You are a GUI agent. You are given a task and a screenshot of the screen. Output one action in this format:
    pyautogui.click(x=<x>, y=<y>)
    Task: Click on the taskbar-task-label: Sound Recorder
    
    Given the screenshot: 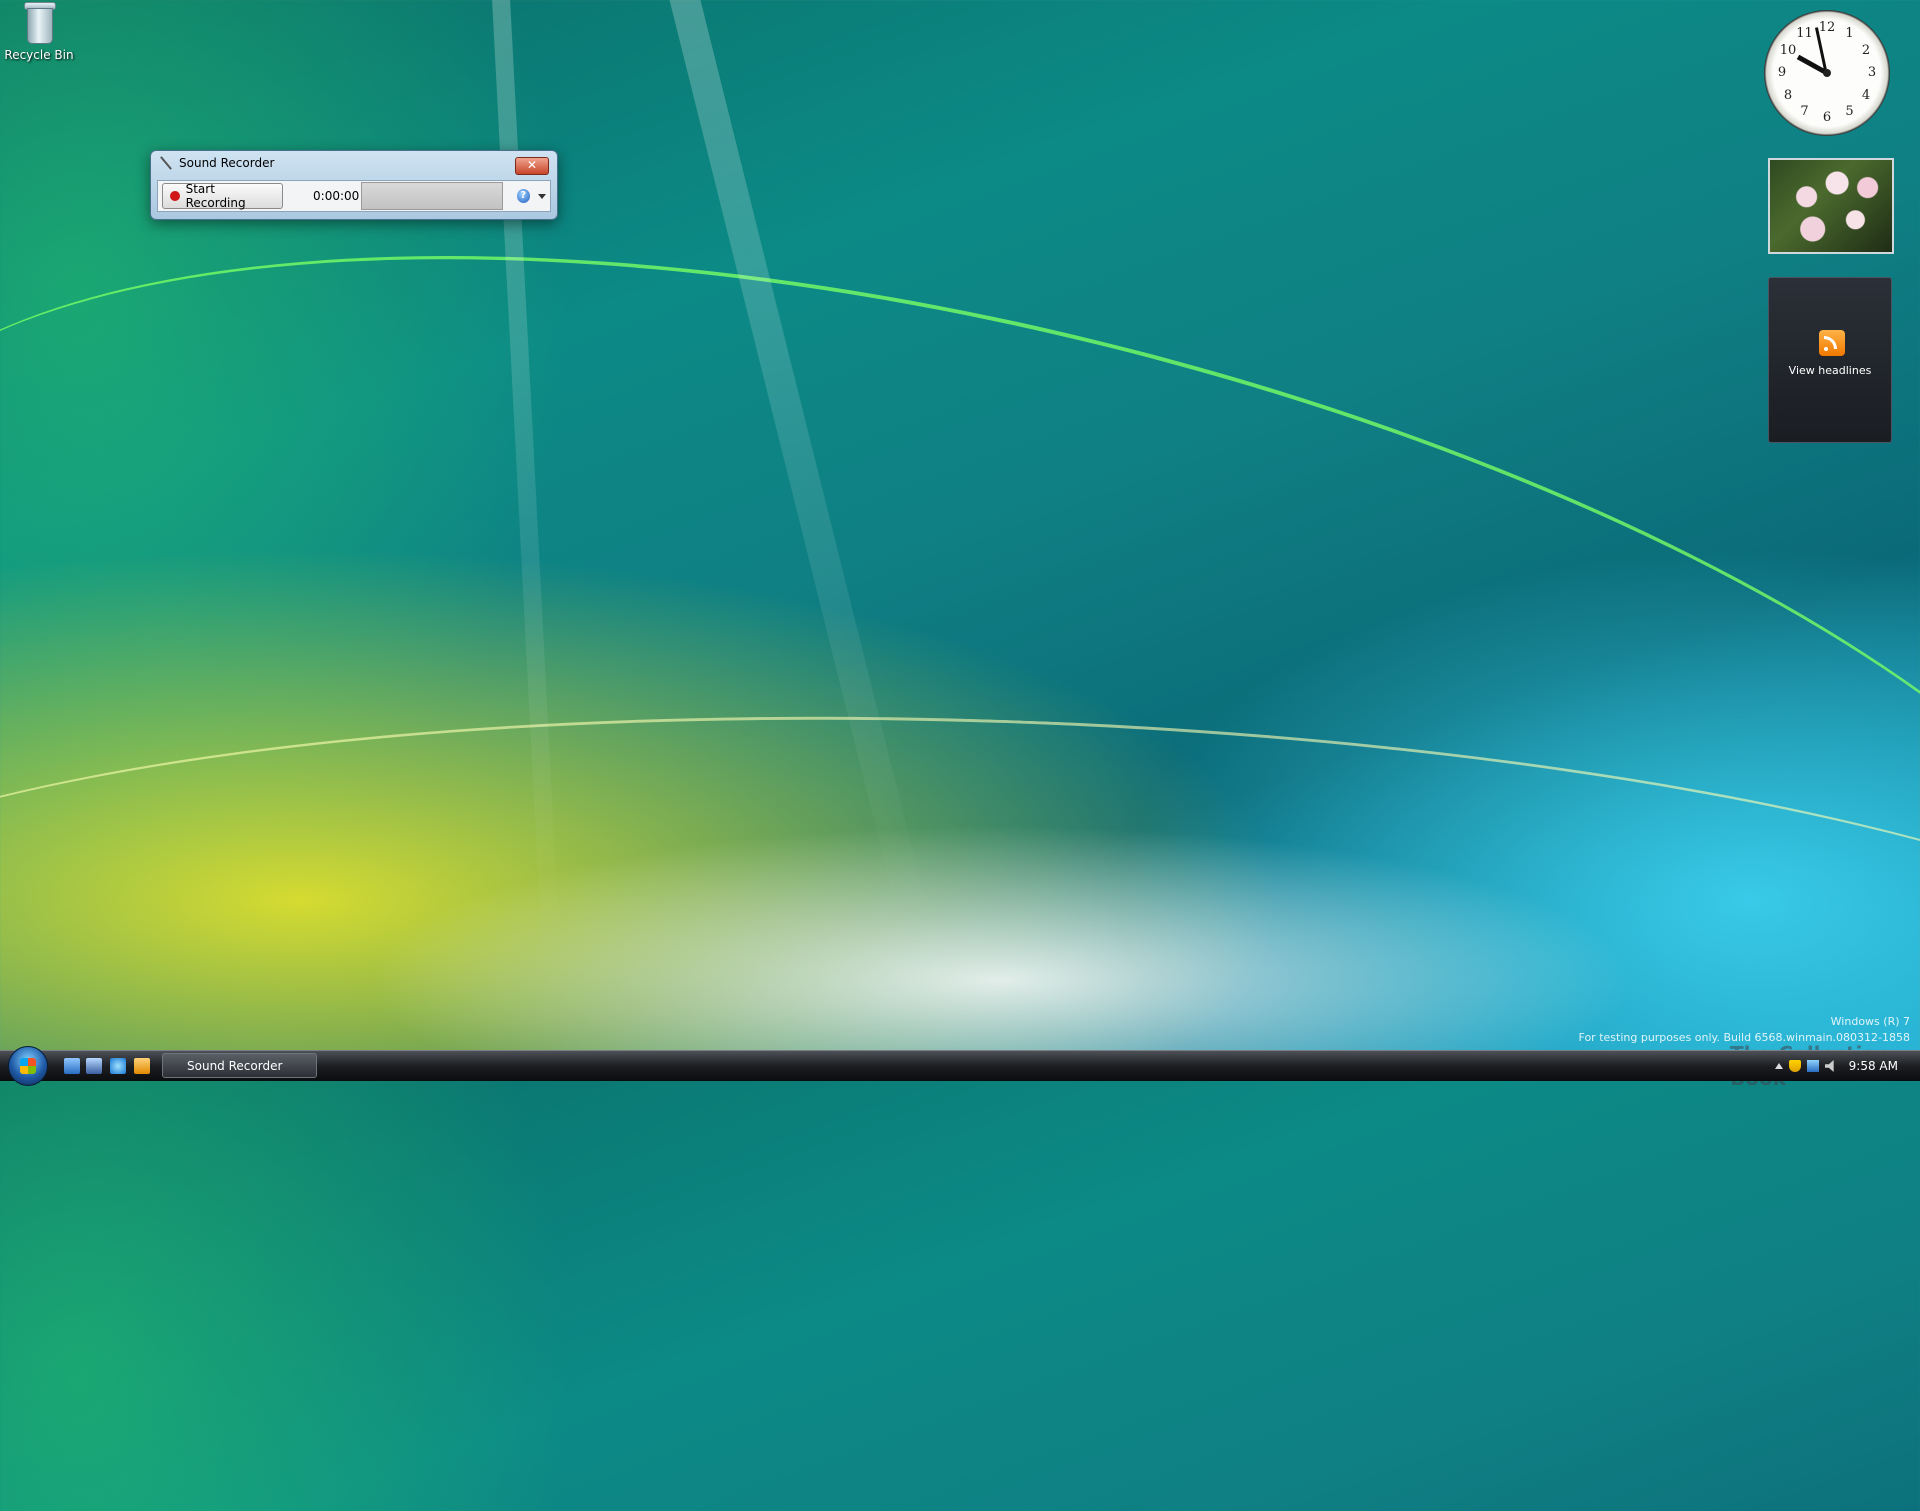 What is the action you would take?
    pyautogui.click(x=235, y=1065)
    